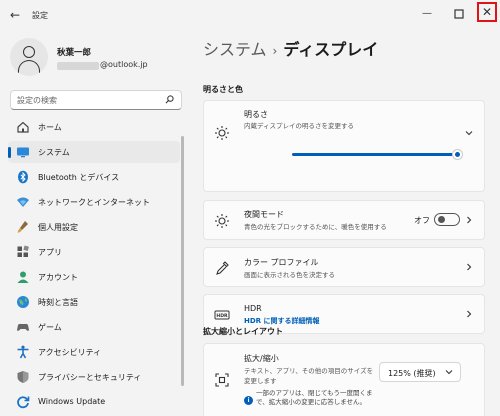  Describe the element at coordinates (250, 15) in the screenshot. I see `title-bar: ← 設定 — ✕` at that location.